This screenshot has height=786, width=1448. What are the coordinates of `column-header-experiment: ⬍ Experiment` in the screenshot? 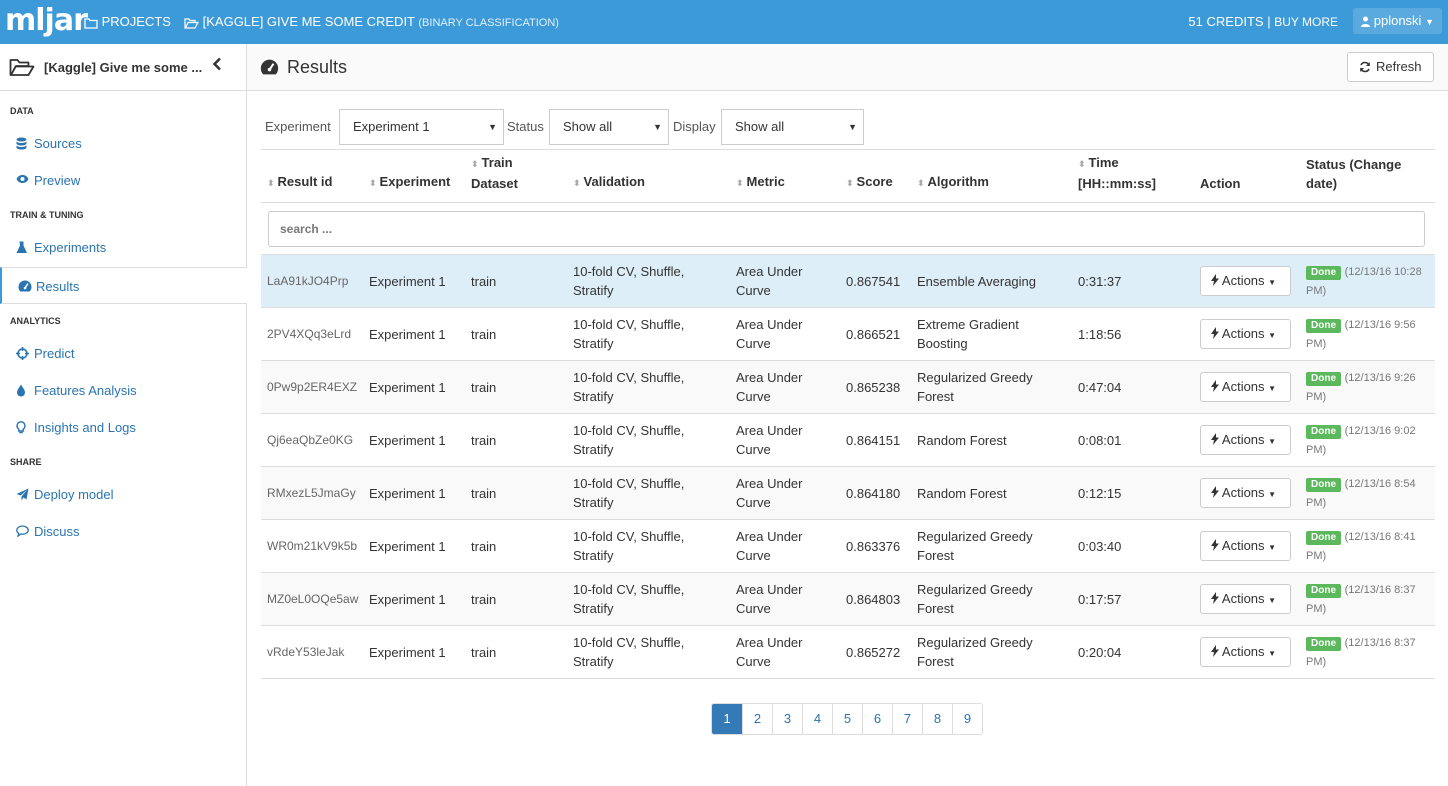 It's located at (414, 176).